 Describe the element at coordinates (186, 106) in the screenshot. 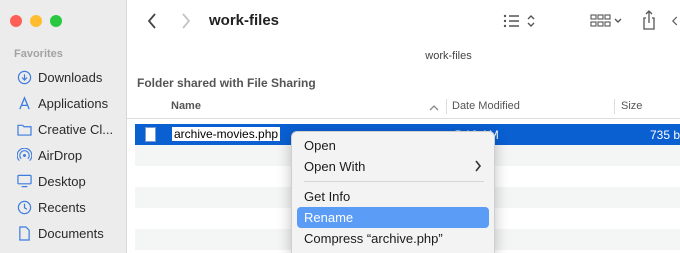

I see `column-name: Name` at that location.